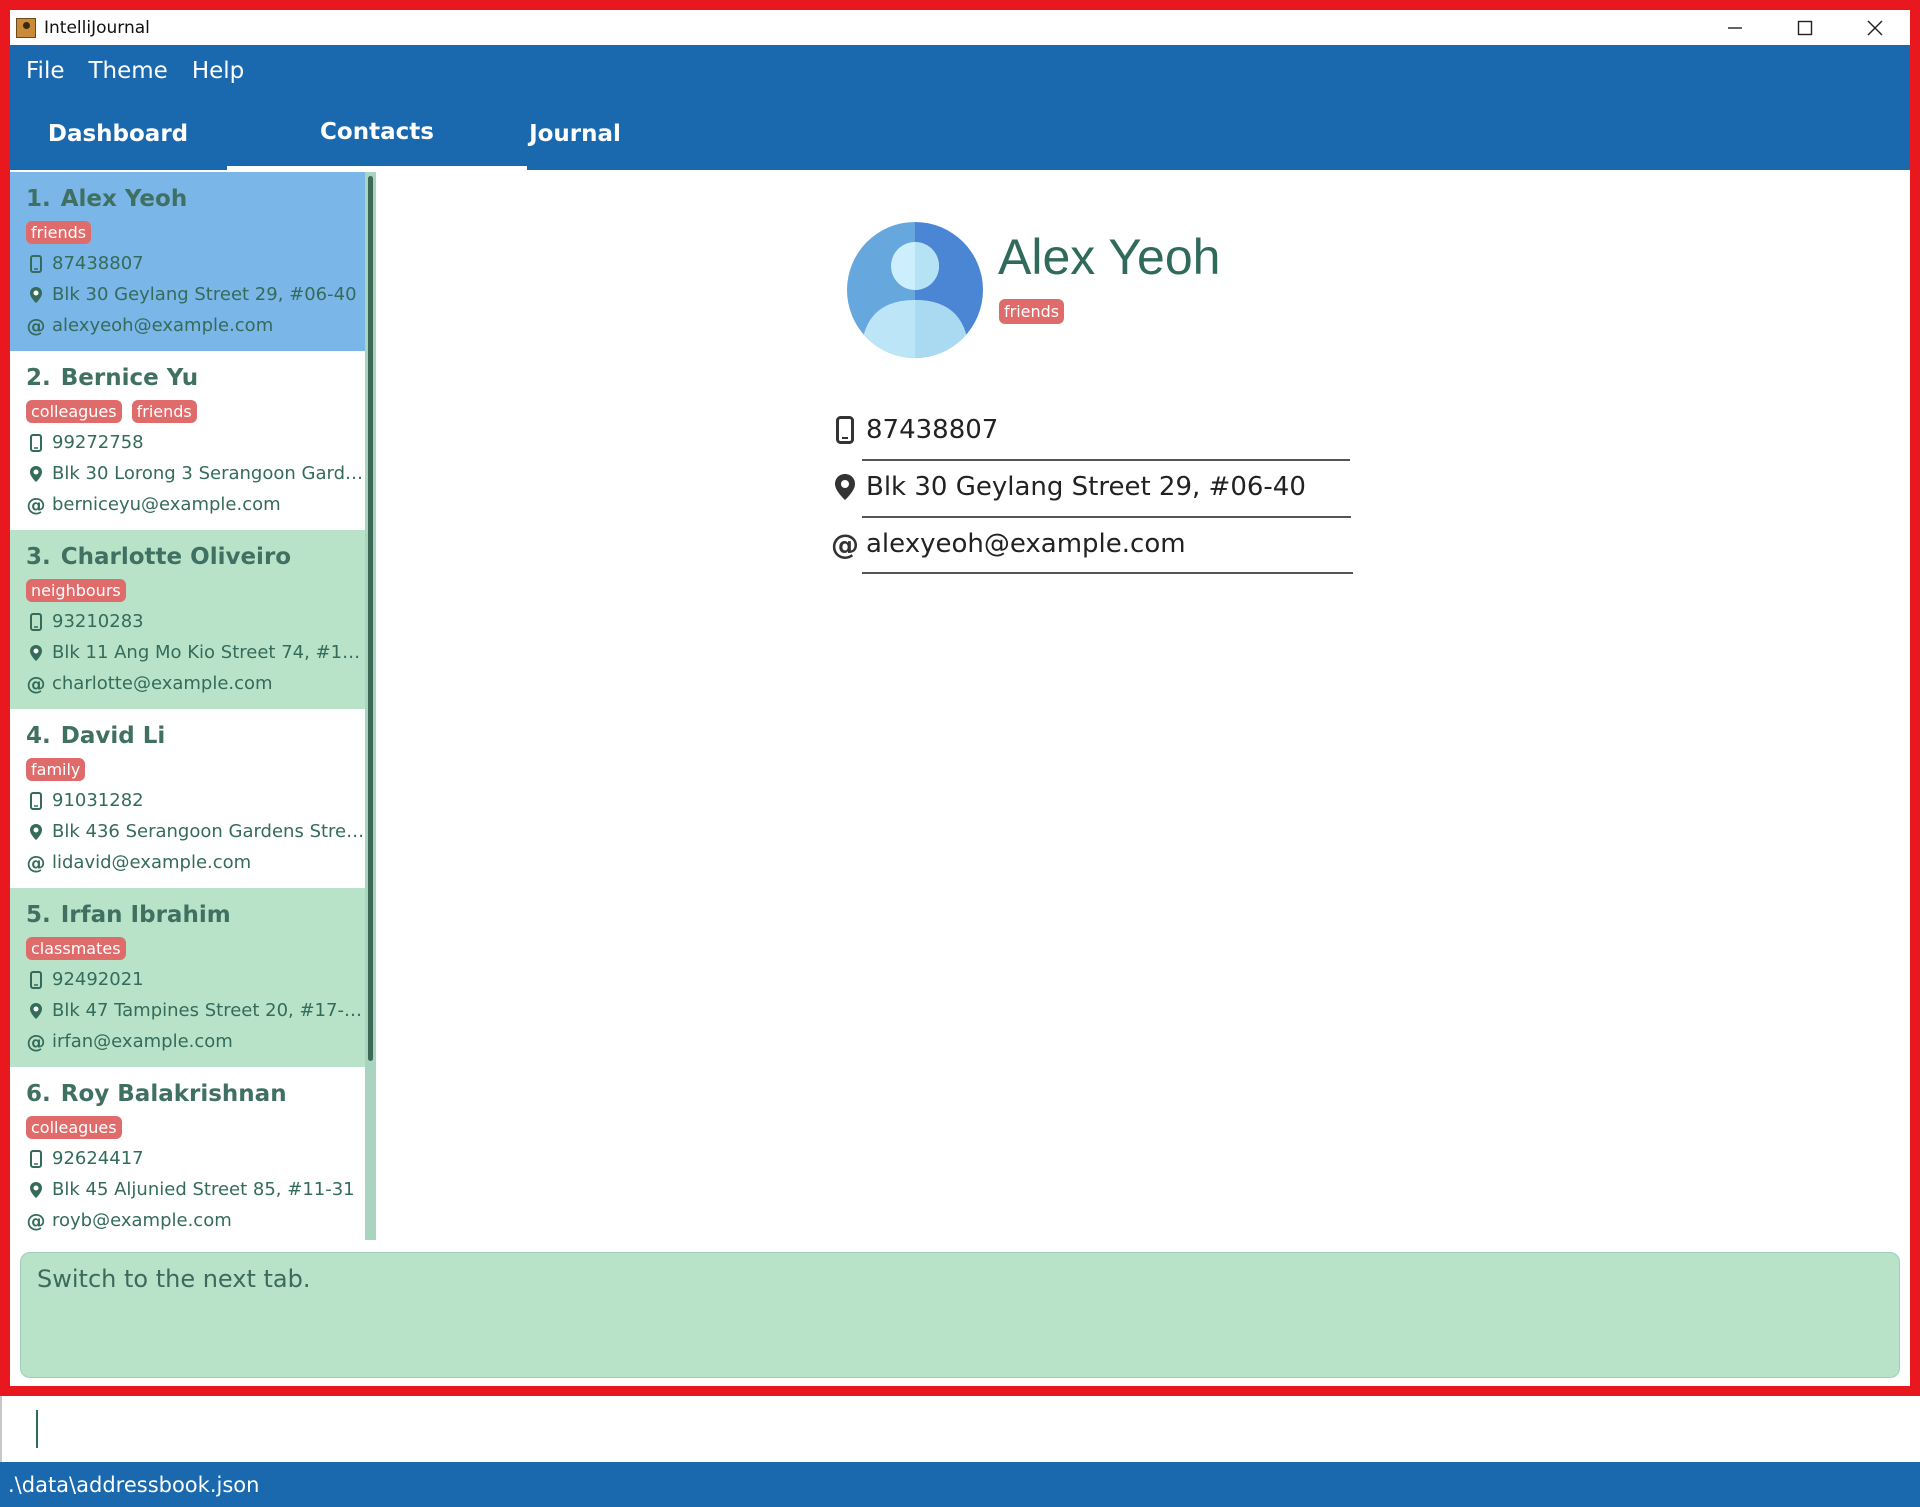 The height and width of the screenshot is (1507, 1920). I want to click on contact-address: Blk 45 Aljunied Street 85, #11-31, so click(203, 1189).